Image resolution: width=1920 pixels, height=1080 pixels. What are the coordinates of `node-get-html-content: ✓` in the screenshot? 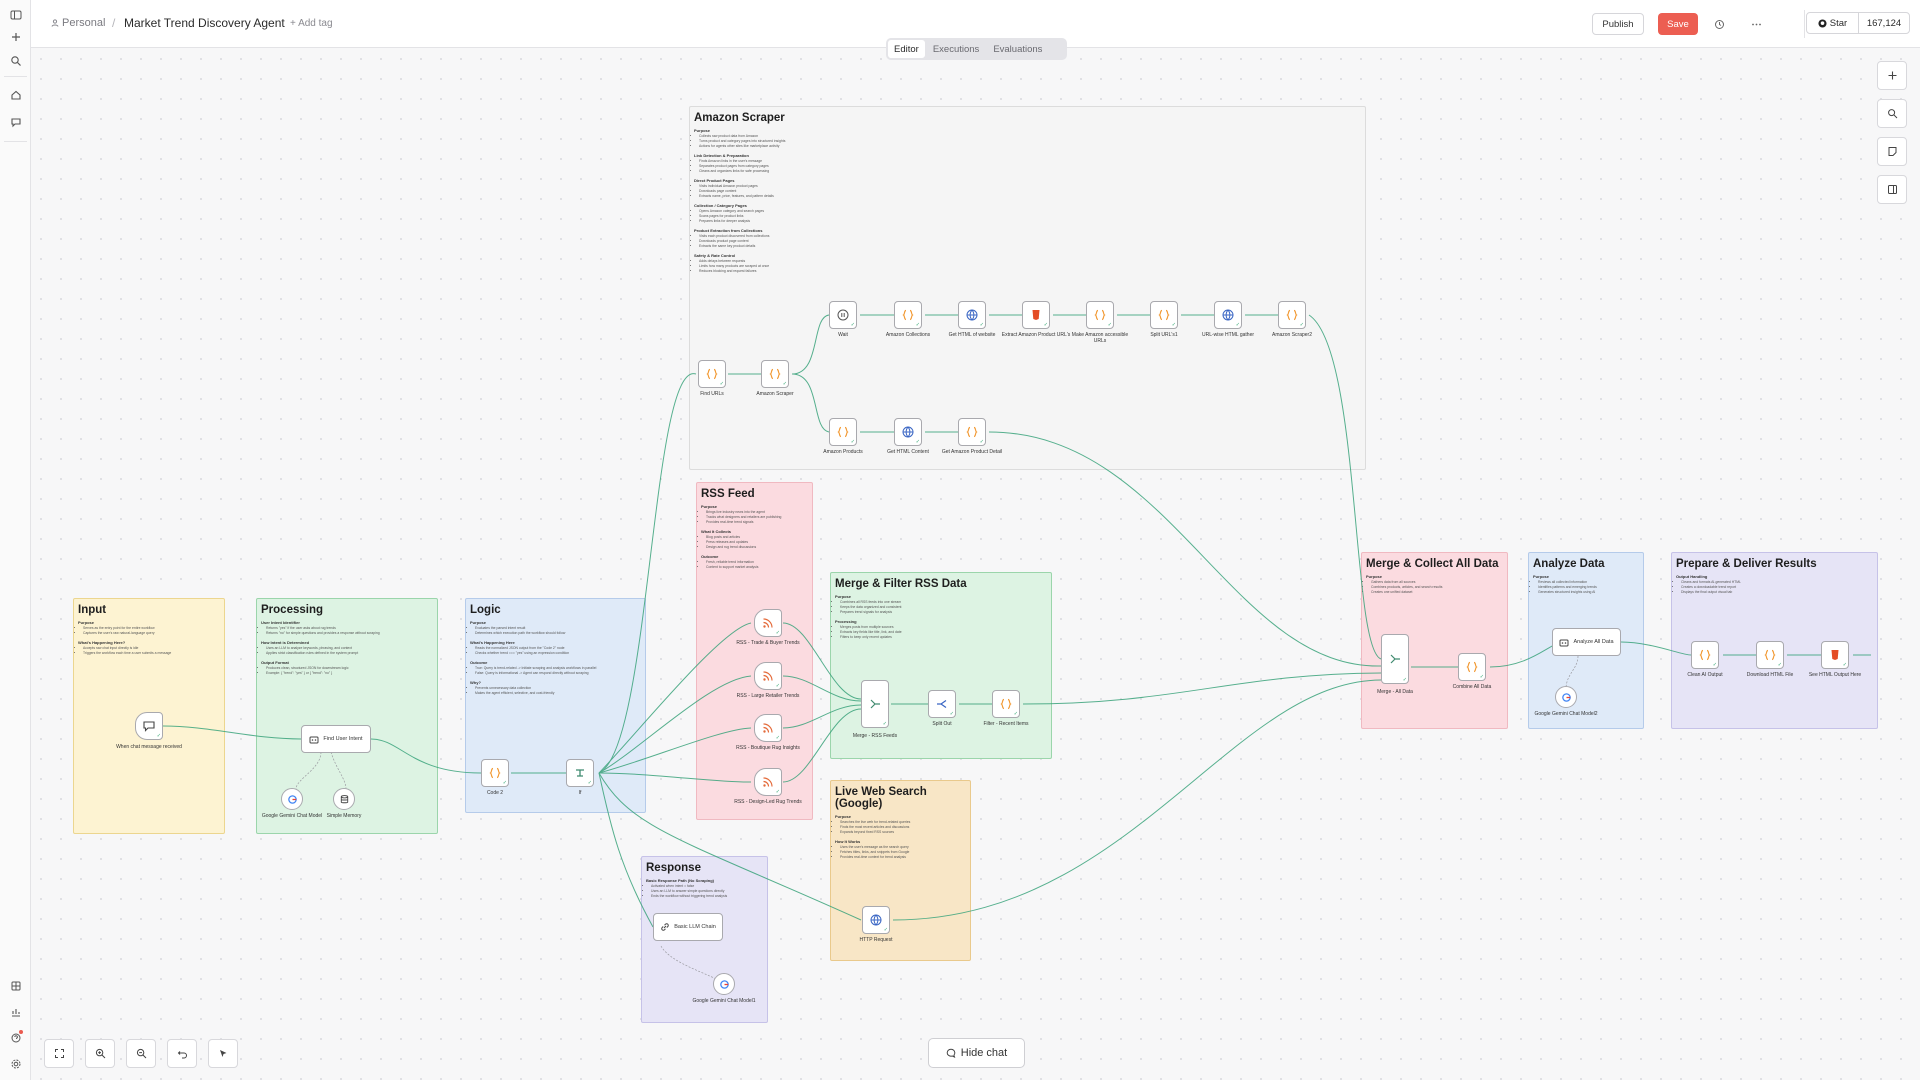 It's located at (908, 432).